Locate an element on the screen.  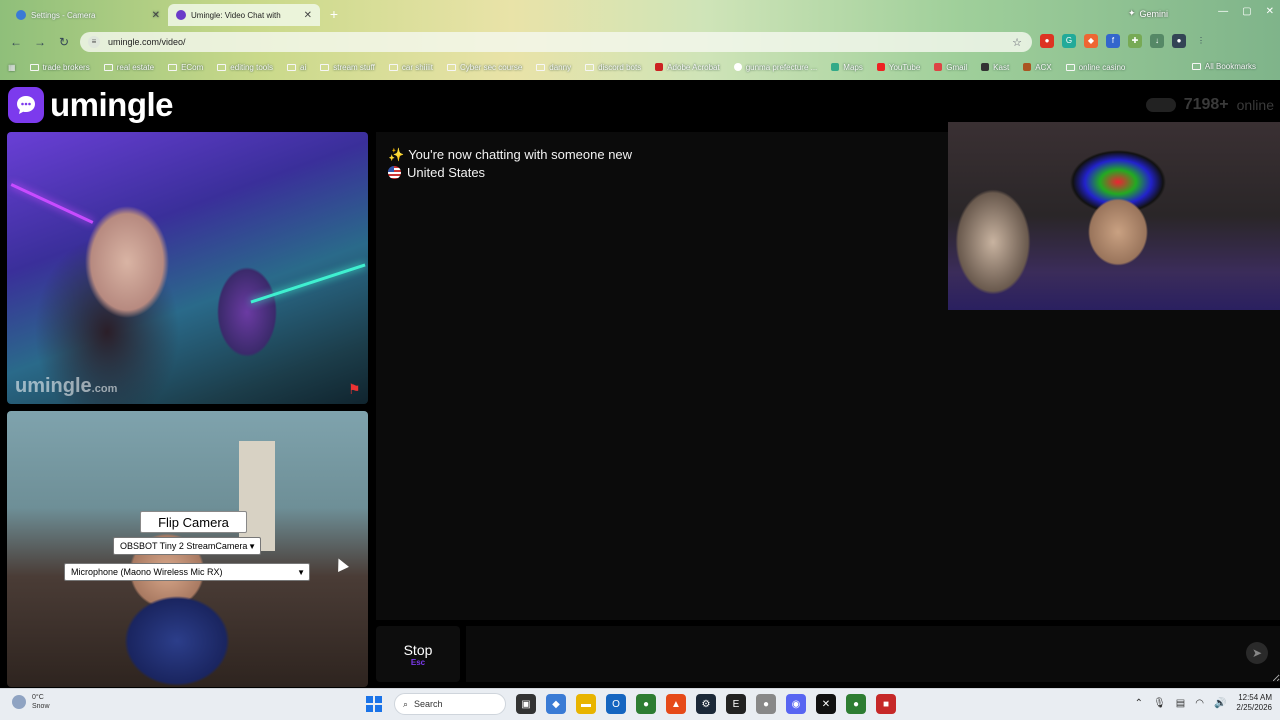
outlook-icon: O is located at coordinates (616, 704).